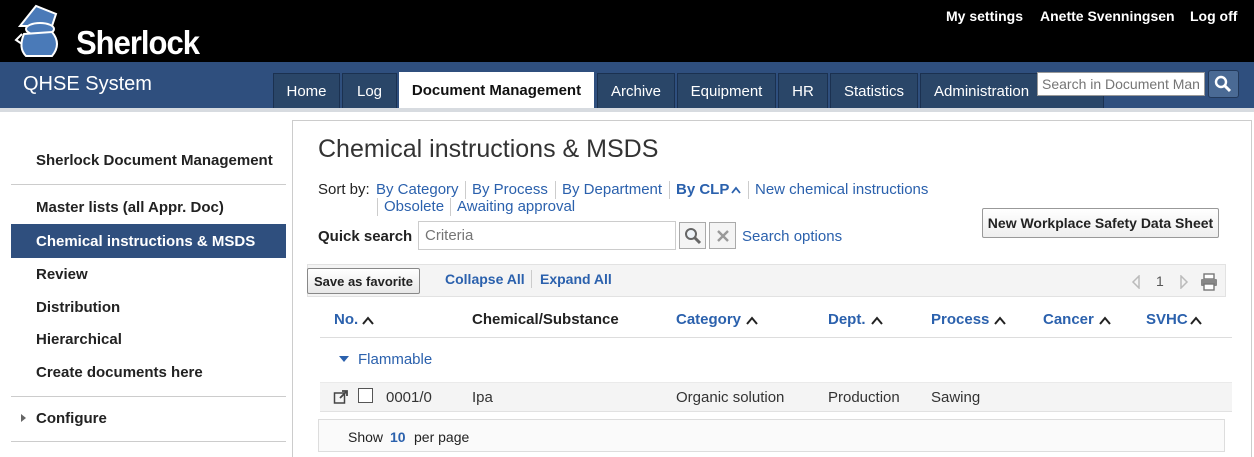 The width and height of the screenshot is (1254, 457). I want to click on close-icon, so click(722, 235).